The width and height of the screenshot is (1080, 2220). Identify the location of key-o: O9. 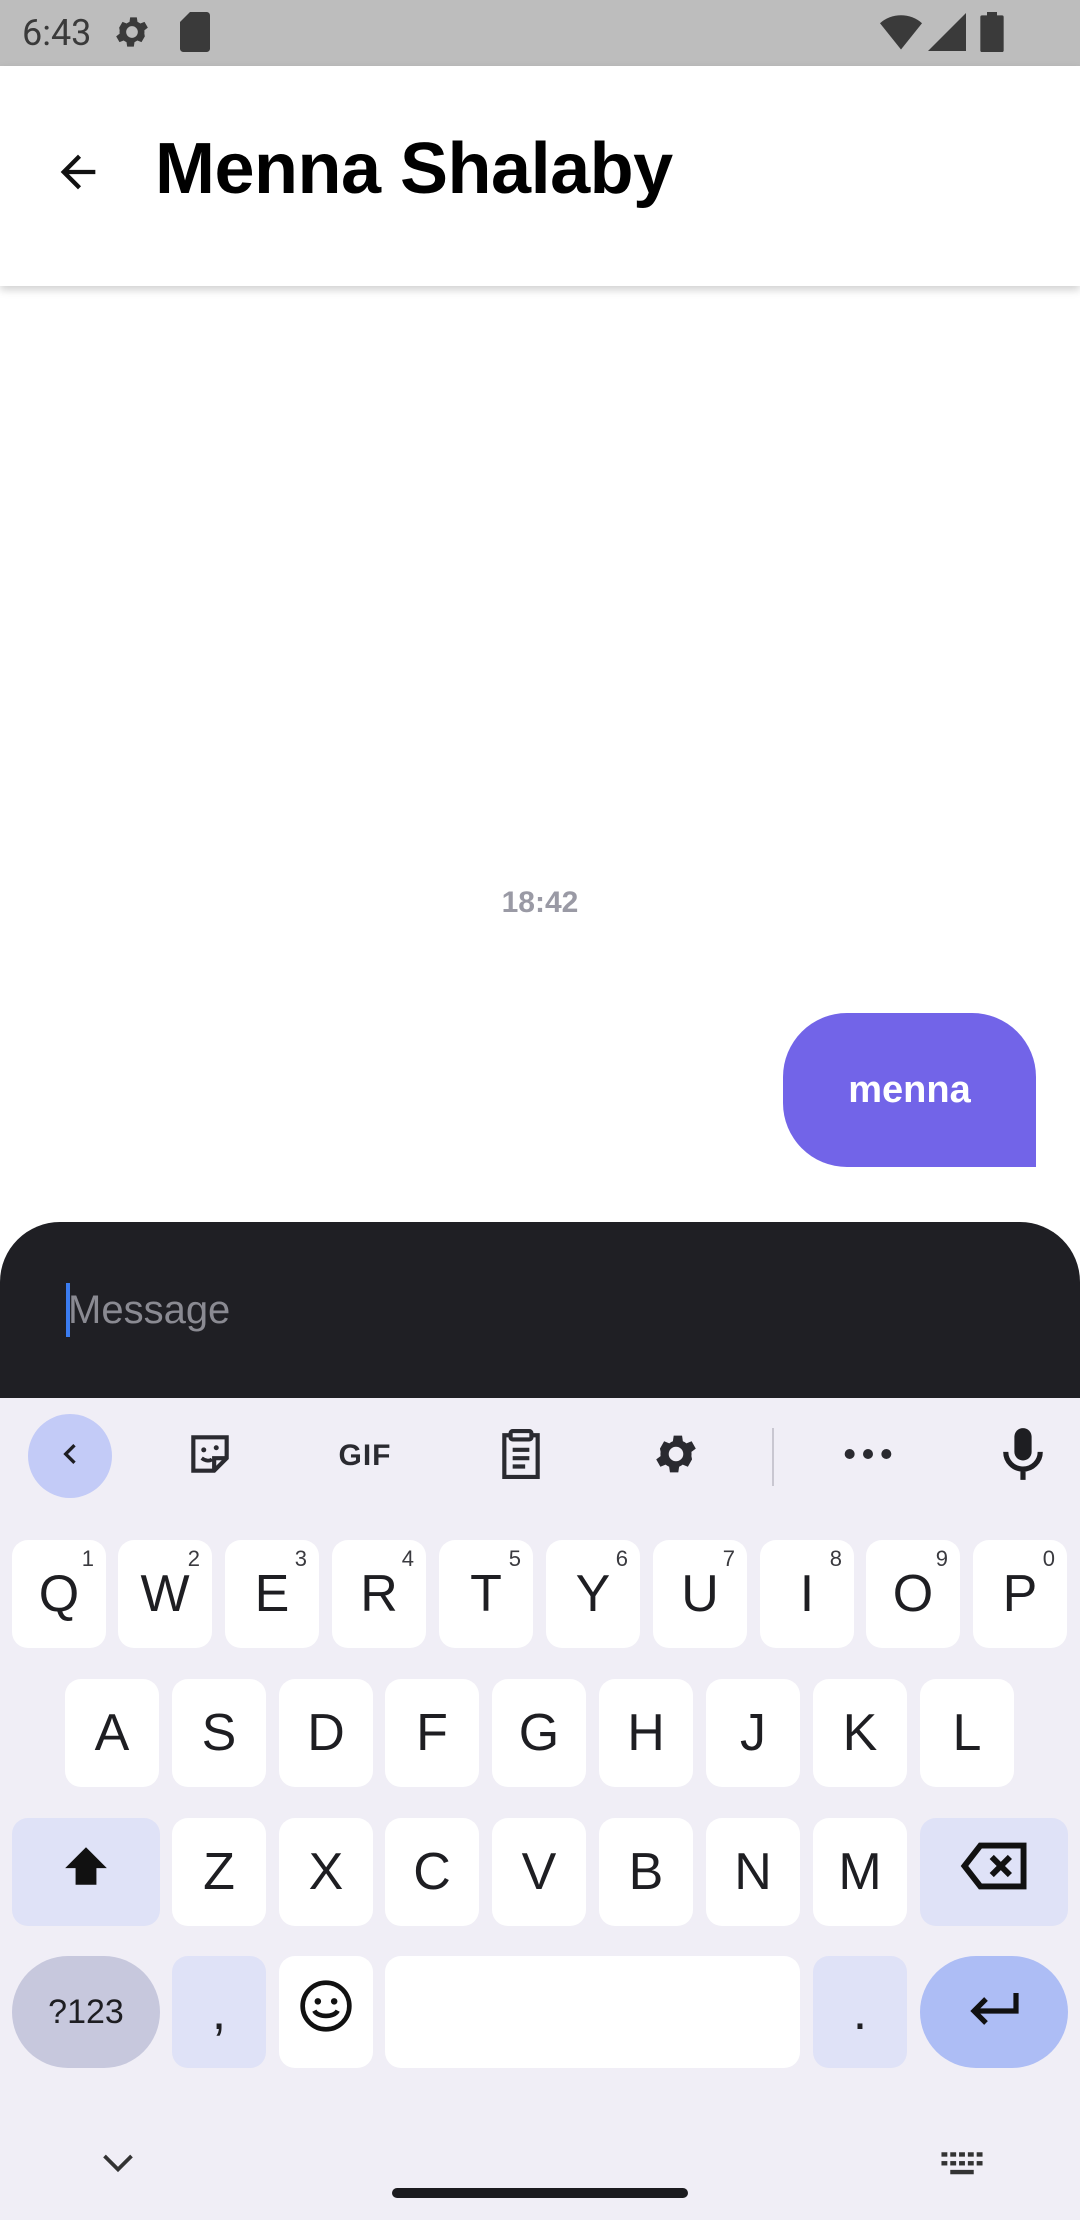
(913, 1594).